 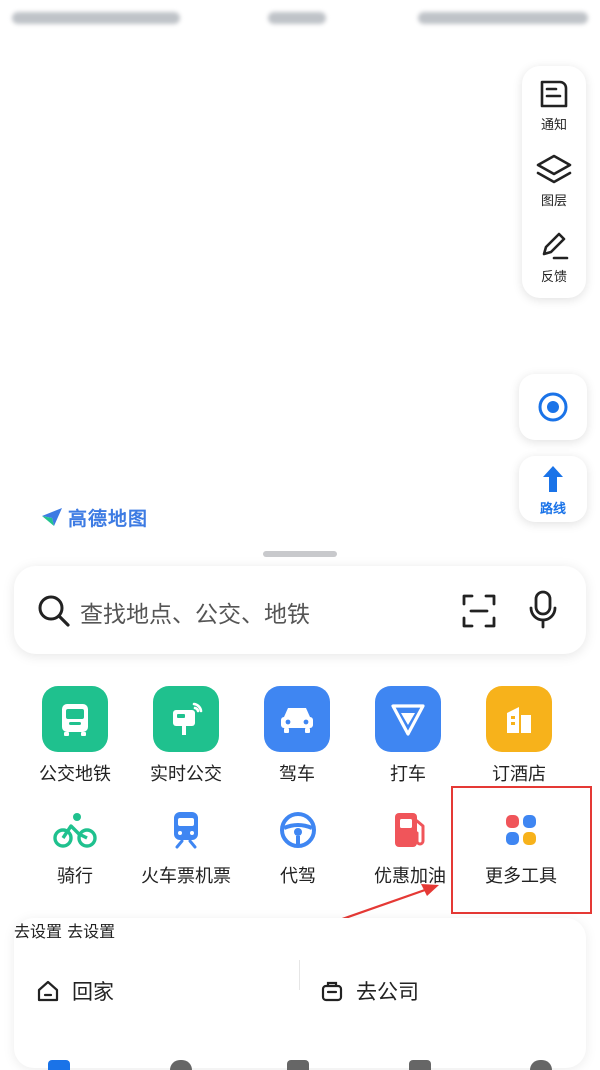 I want to click on home-shortcut: 回家, so click(x=75, y=991).